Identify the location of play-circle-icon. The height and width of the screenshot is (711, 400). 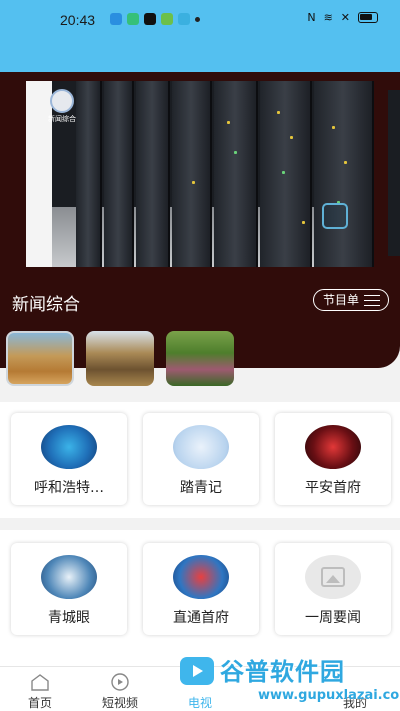
(120, 682).